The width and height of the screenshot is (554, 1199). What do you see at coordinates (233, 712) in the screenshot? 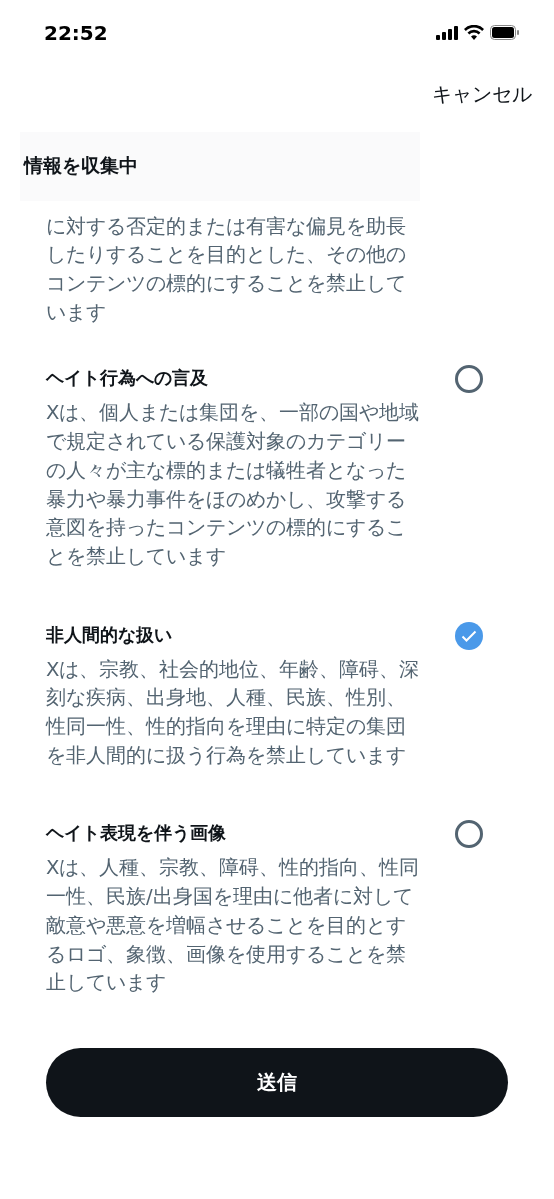
I see `option-description: Xは、宗教、社会的地位、年齢、障碍、深刻な疾病、出身地、人種、民族、性別、性同一性、性的指向を理由に特定の集団を非人間的に扱う行為を禁止しています` at bounding box center [233, 712].